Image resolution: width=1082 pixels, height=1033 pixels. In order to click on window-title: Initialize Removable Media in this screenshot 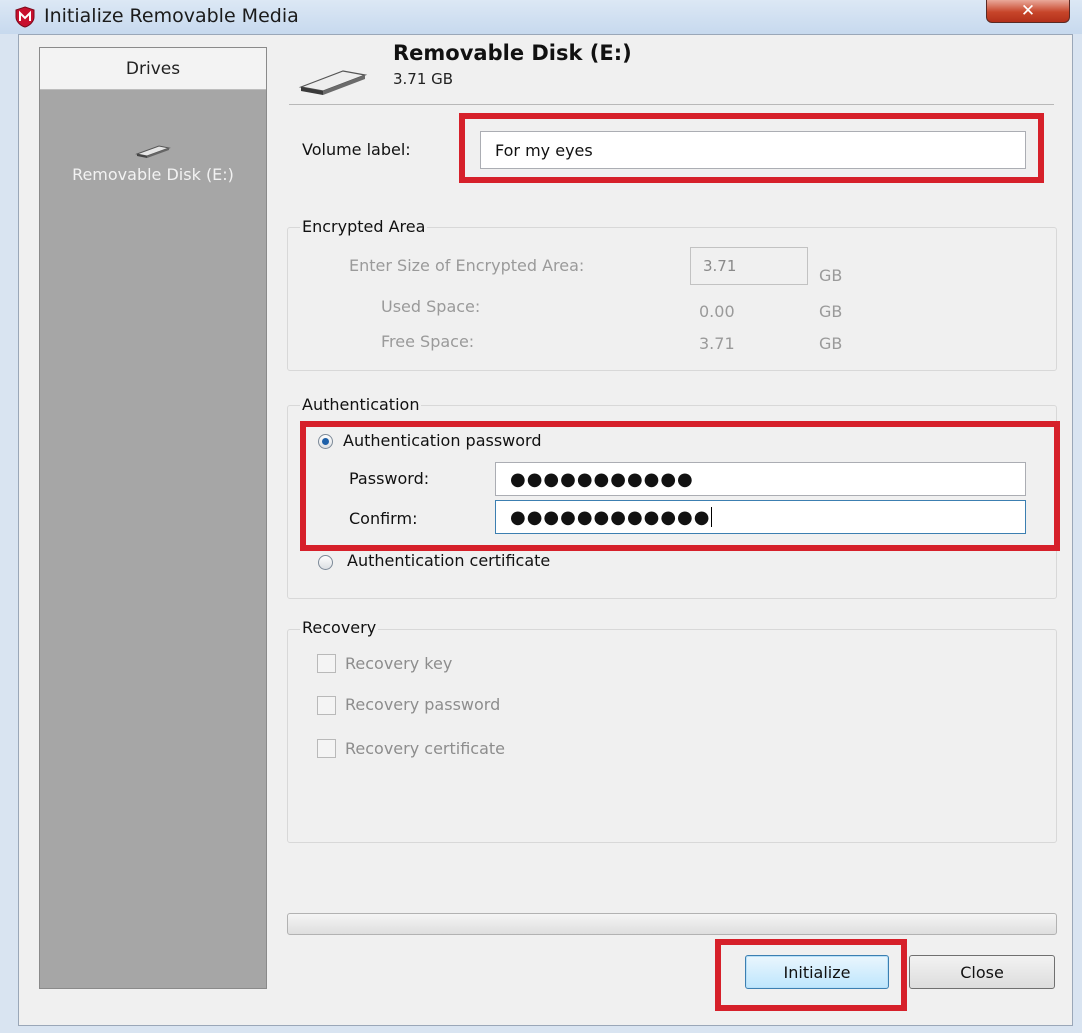, I will do `click(171, 16)`.